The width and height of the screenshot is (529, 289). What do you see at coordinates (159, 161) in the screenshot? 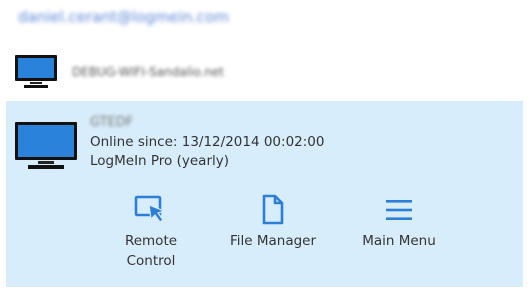
I see `subscription-label: LogMeIn Pro (yearly)` at bounding box center [159, 161].